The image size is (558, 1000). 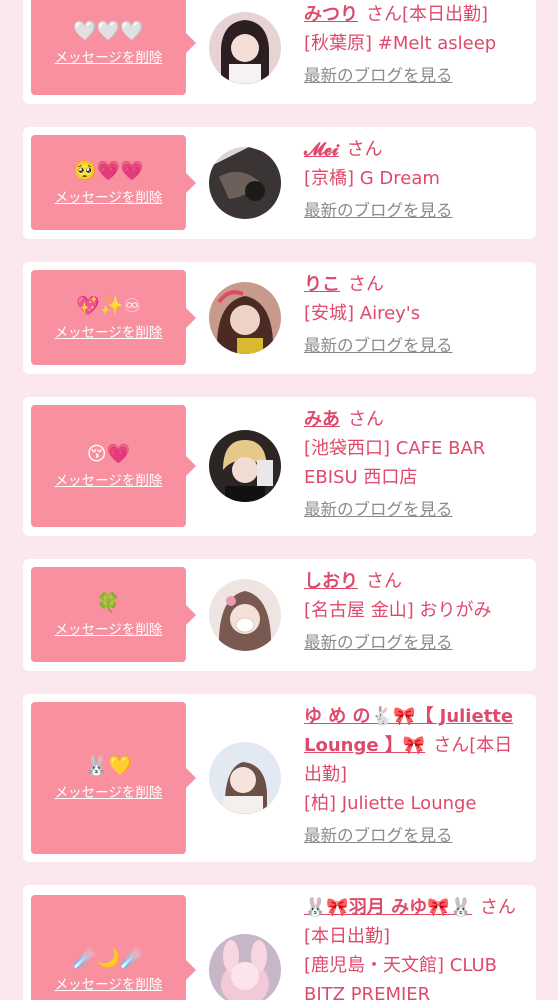 I want to click on cast-name-link: しおり, so click(x=331, y=581).